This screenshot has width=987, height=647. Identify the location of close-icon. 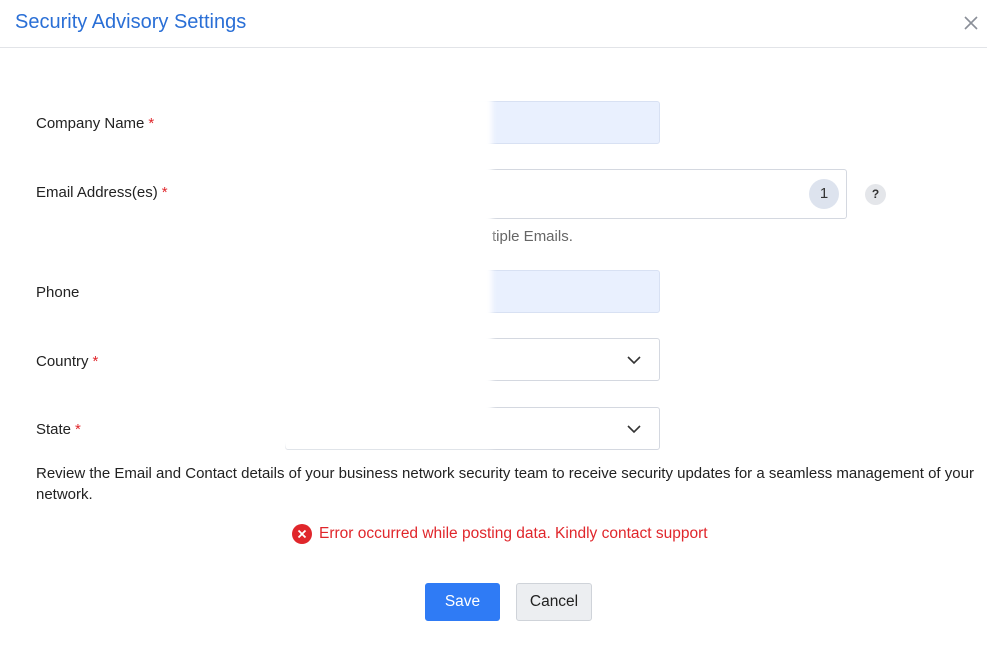
(971, 23).